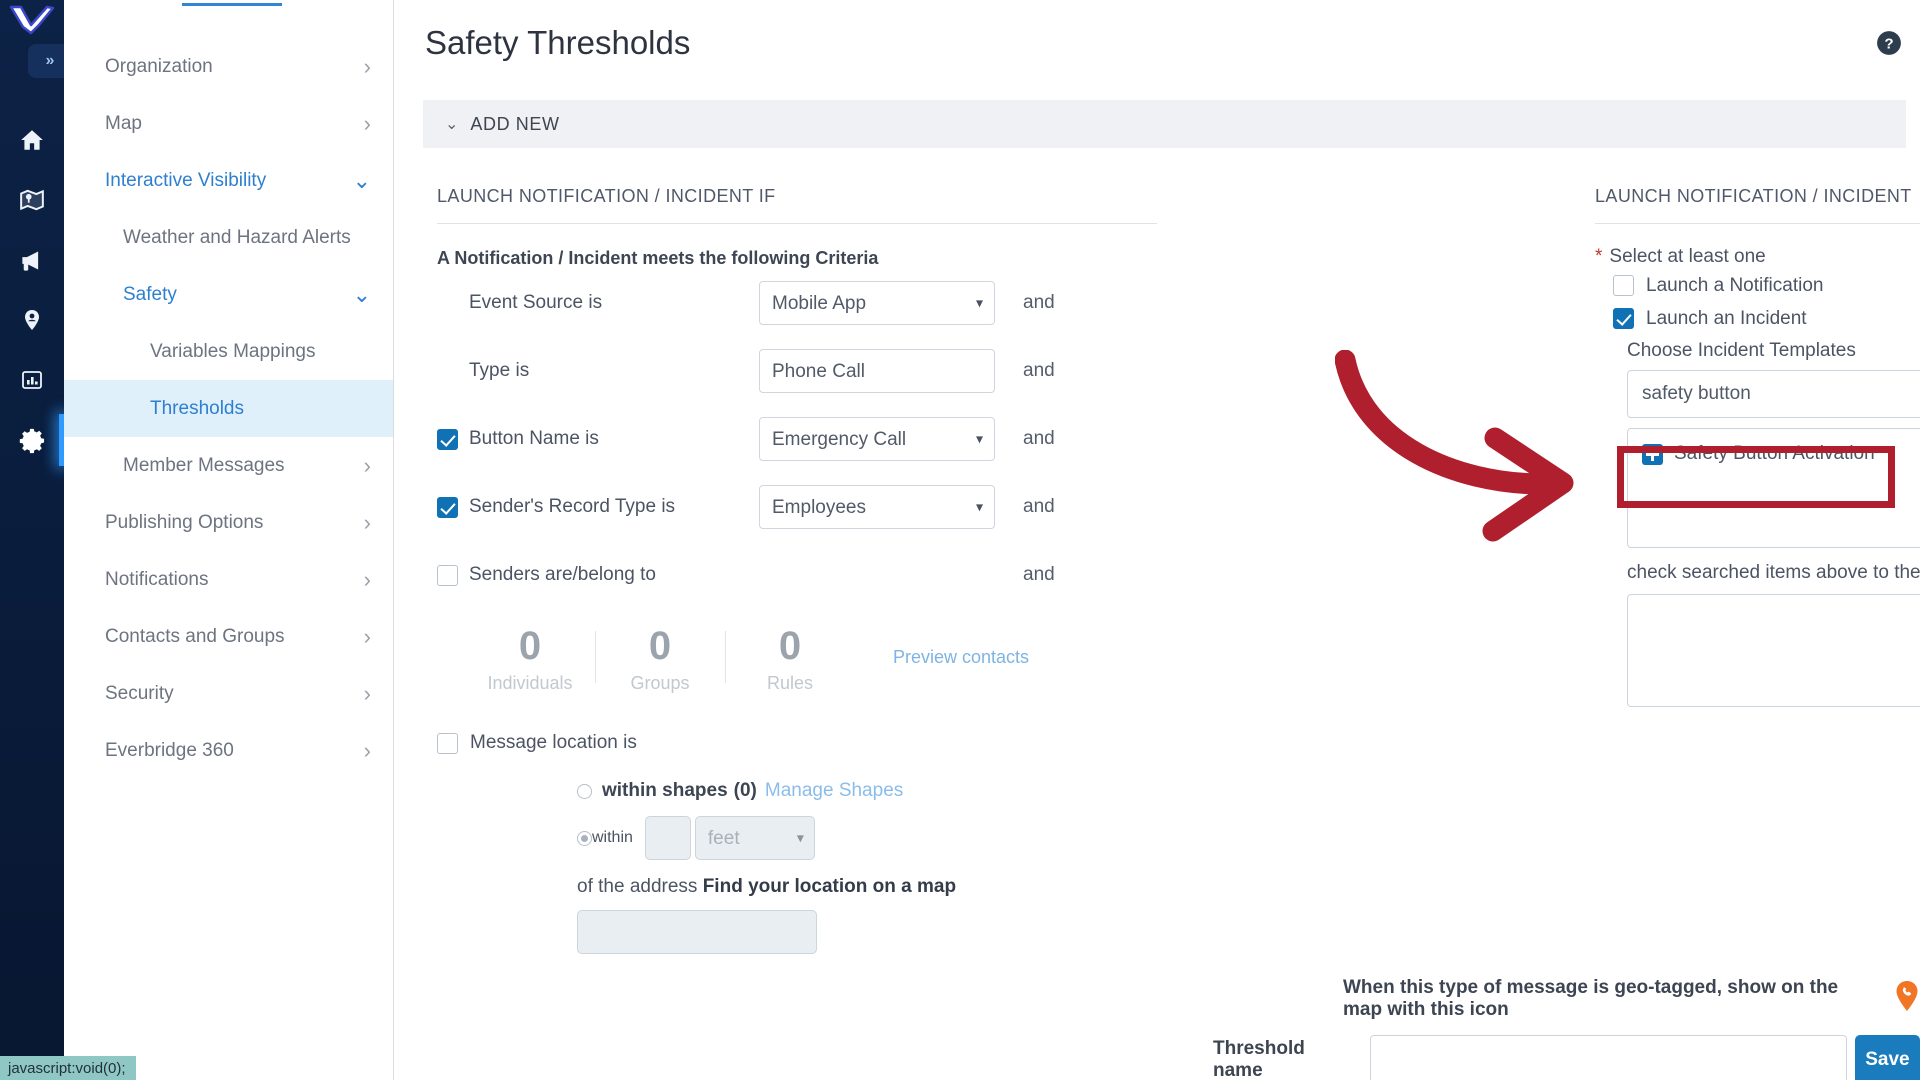  I want to click on reports-icon, so click(32, 380).